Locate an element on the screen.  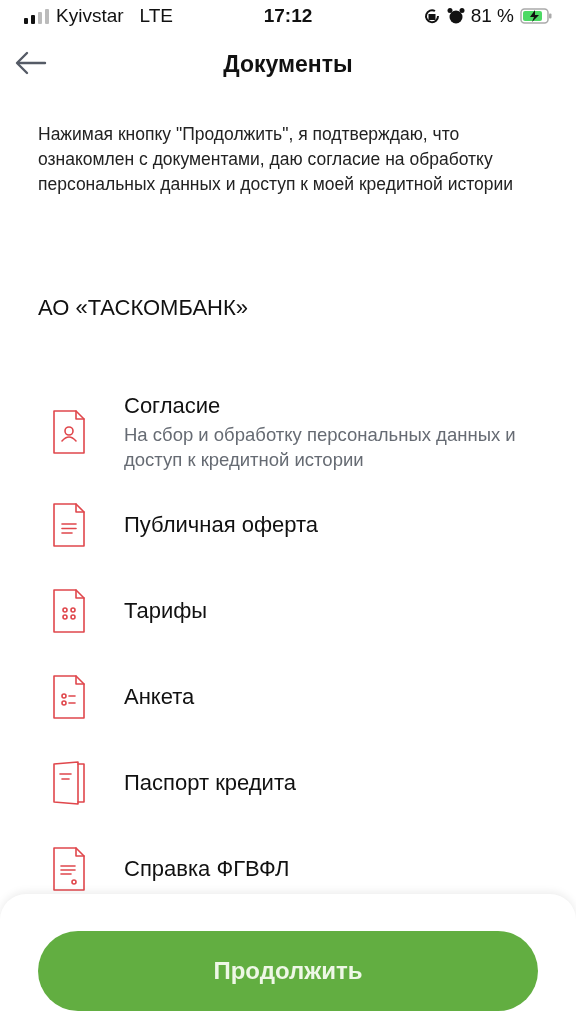
document-title: Паспорт кредита is located at coordinates (210, 783).